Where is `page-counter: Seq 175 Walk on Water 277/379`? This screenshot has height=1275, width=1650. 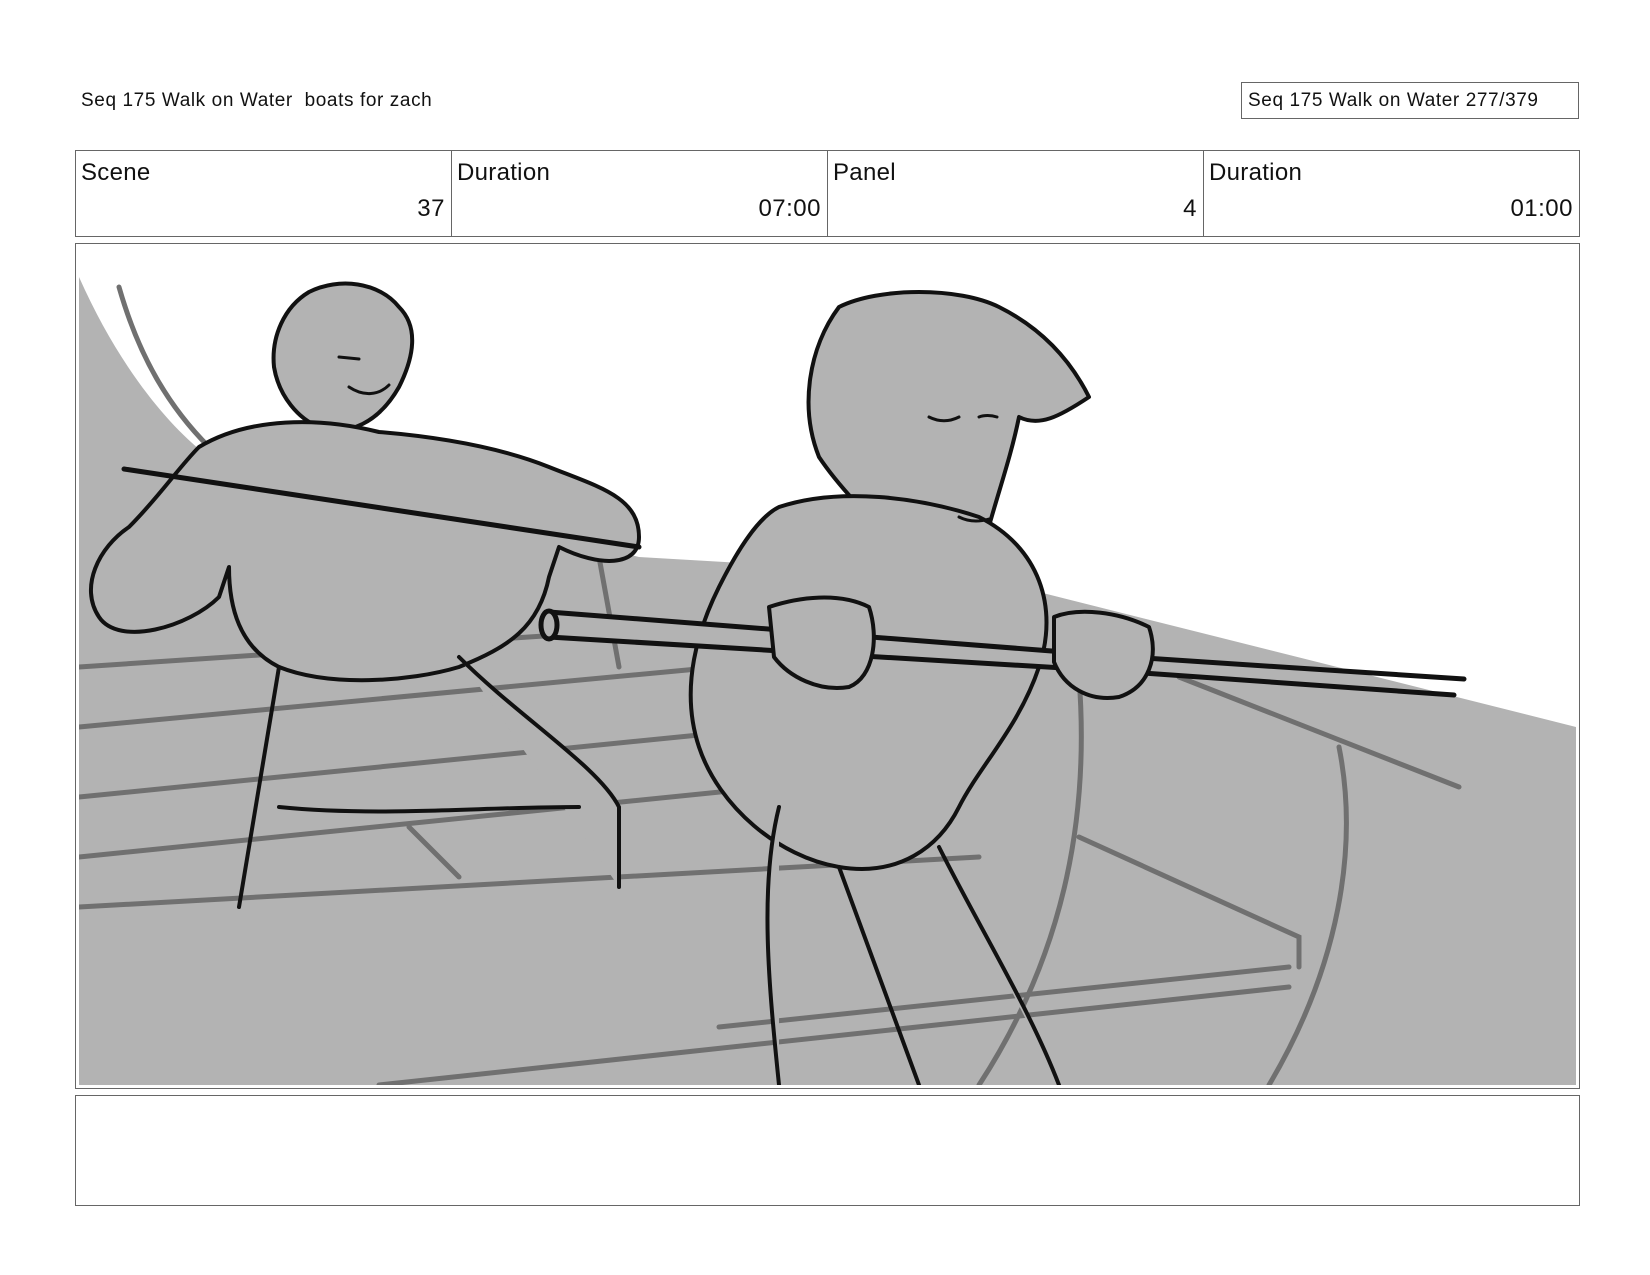 page-counter: Seq 175 Walk on Water 277/379 is located at coordinates (1410, 100).